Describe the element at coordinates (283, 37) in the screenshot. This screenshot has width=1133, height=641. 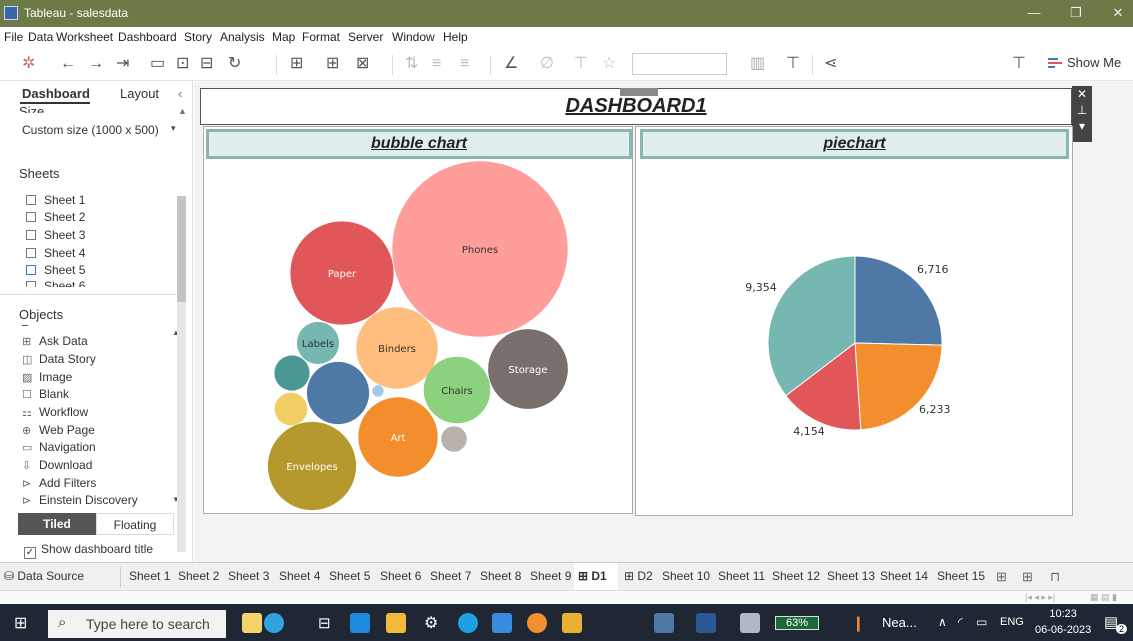
I see `menu-map: Map` at that location.